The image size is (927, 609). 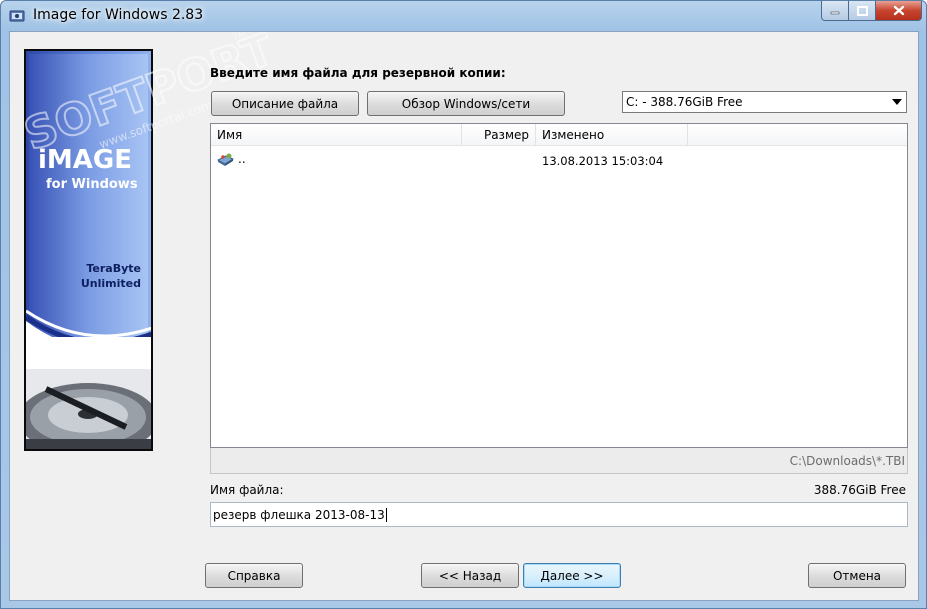 What do you see at coordinates (336, 135) in the screenshot?
I see `column-header-name: Имя` at bounding box center [336, 135].